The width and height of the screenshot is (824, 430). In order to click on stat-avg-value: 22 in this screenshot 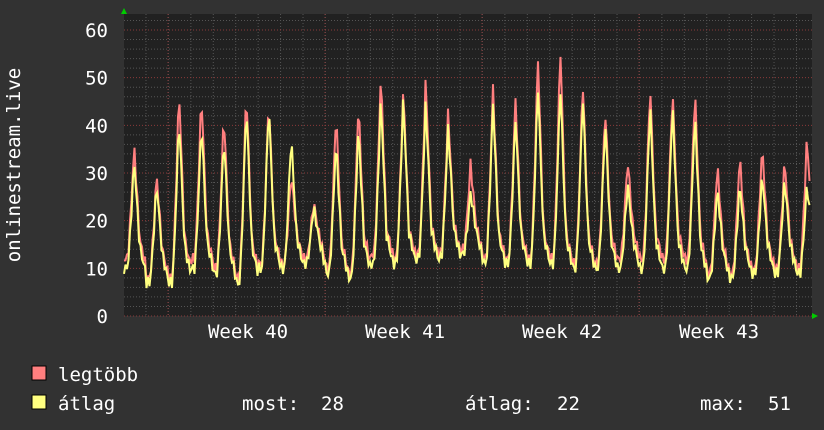, I will do `click(568, 404)`.